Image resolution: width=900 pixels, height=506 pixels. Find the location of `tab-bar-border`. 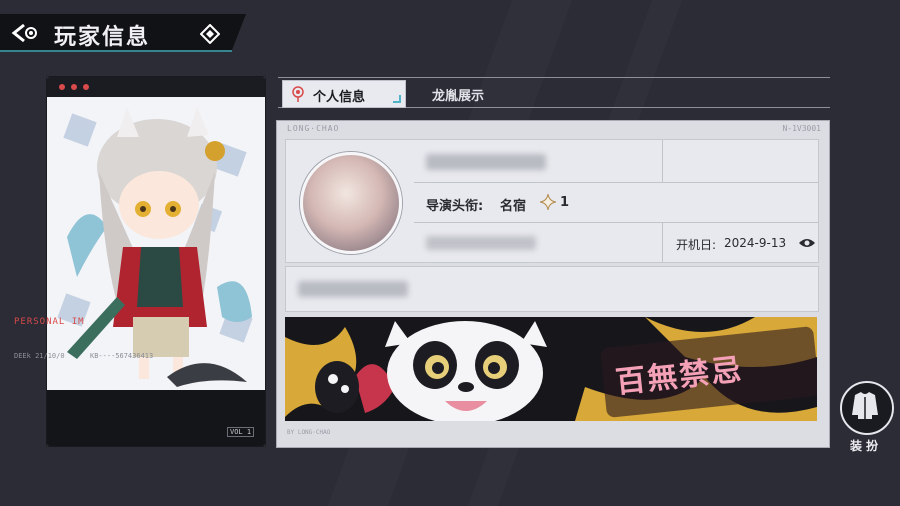

tab-bar-border is located at coordinates (554, 77).